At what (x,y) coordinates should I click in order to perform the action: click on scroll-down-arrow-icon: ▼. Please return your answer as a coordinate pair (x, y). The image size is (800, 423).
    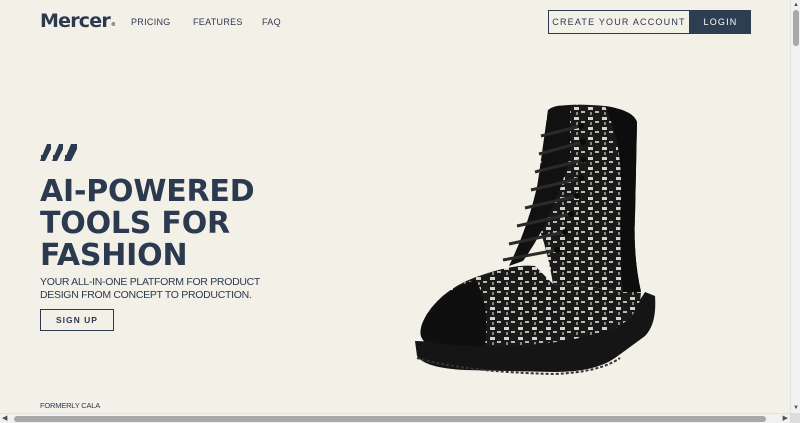
    Looking at the image, I should click on (796, 408).